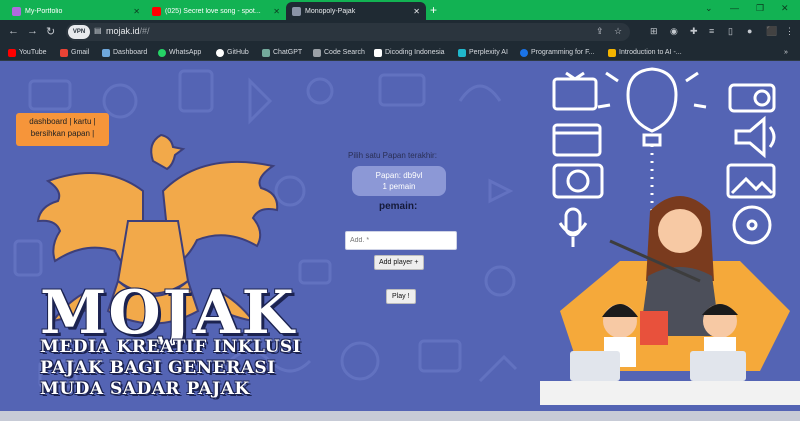 The width and height of the screenshot is (800, 421). What do you see at coordinates (400, 416) in the screenshot?
I see `page-bottom-strip` at bounding box center [400, 416].